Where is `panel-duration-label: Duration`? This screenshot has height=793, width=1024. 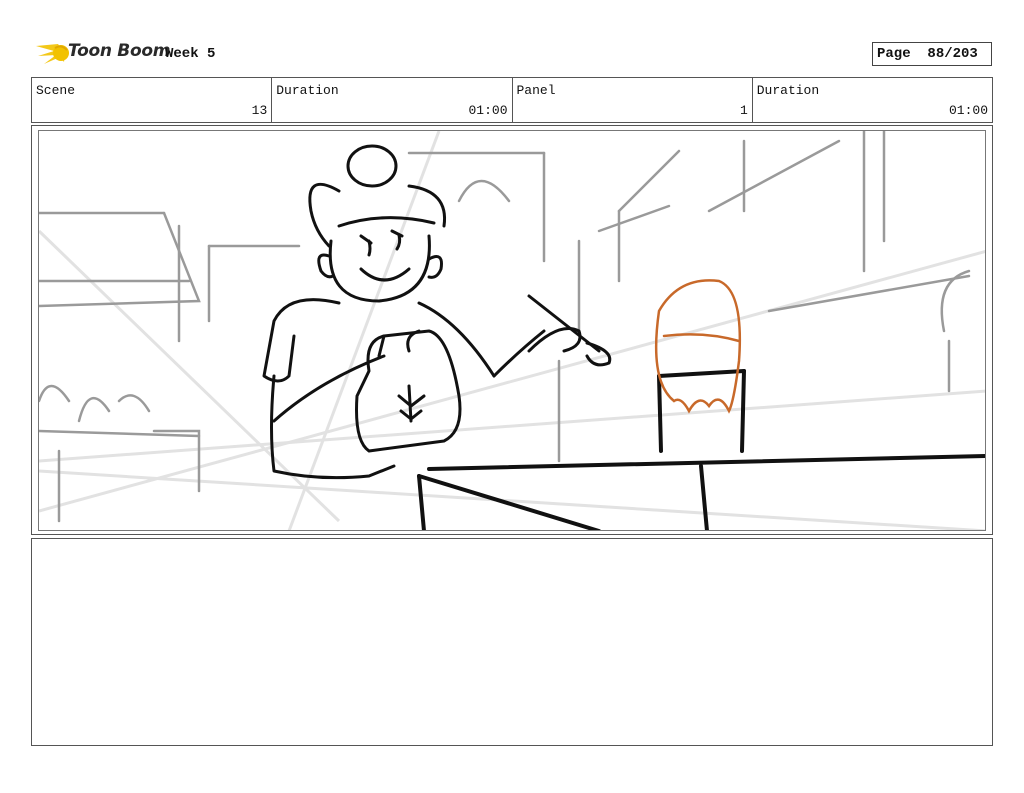 panel-duration-label: Duration is located at coordinates (788, 90).